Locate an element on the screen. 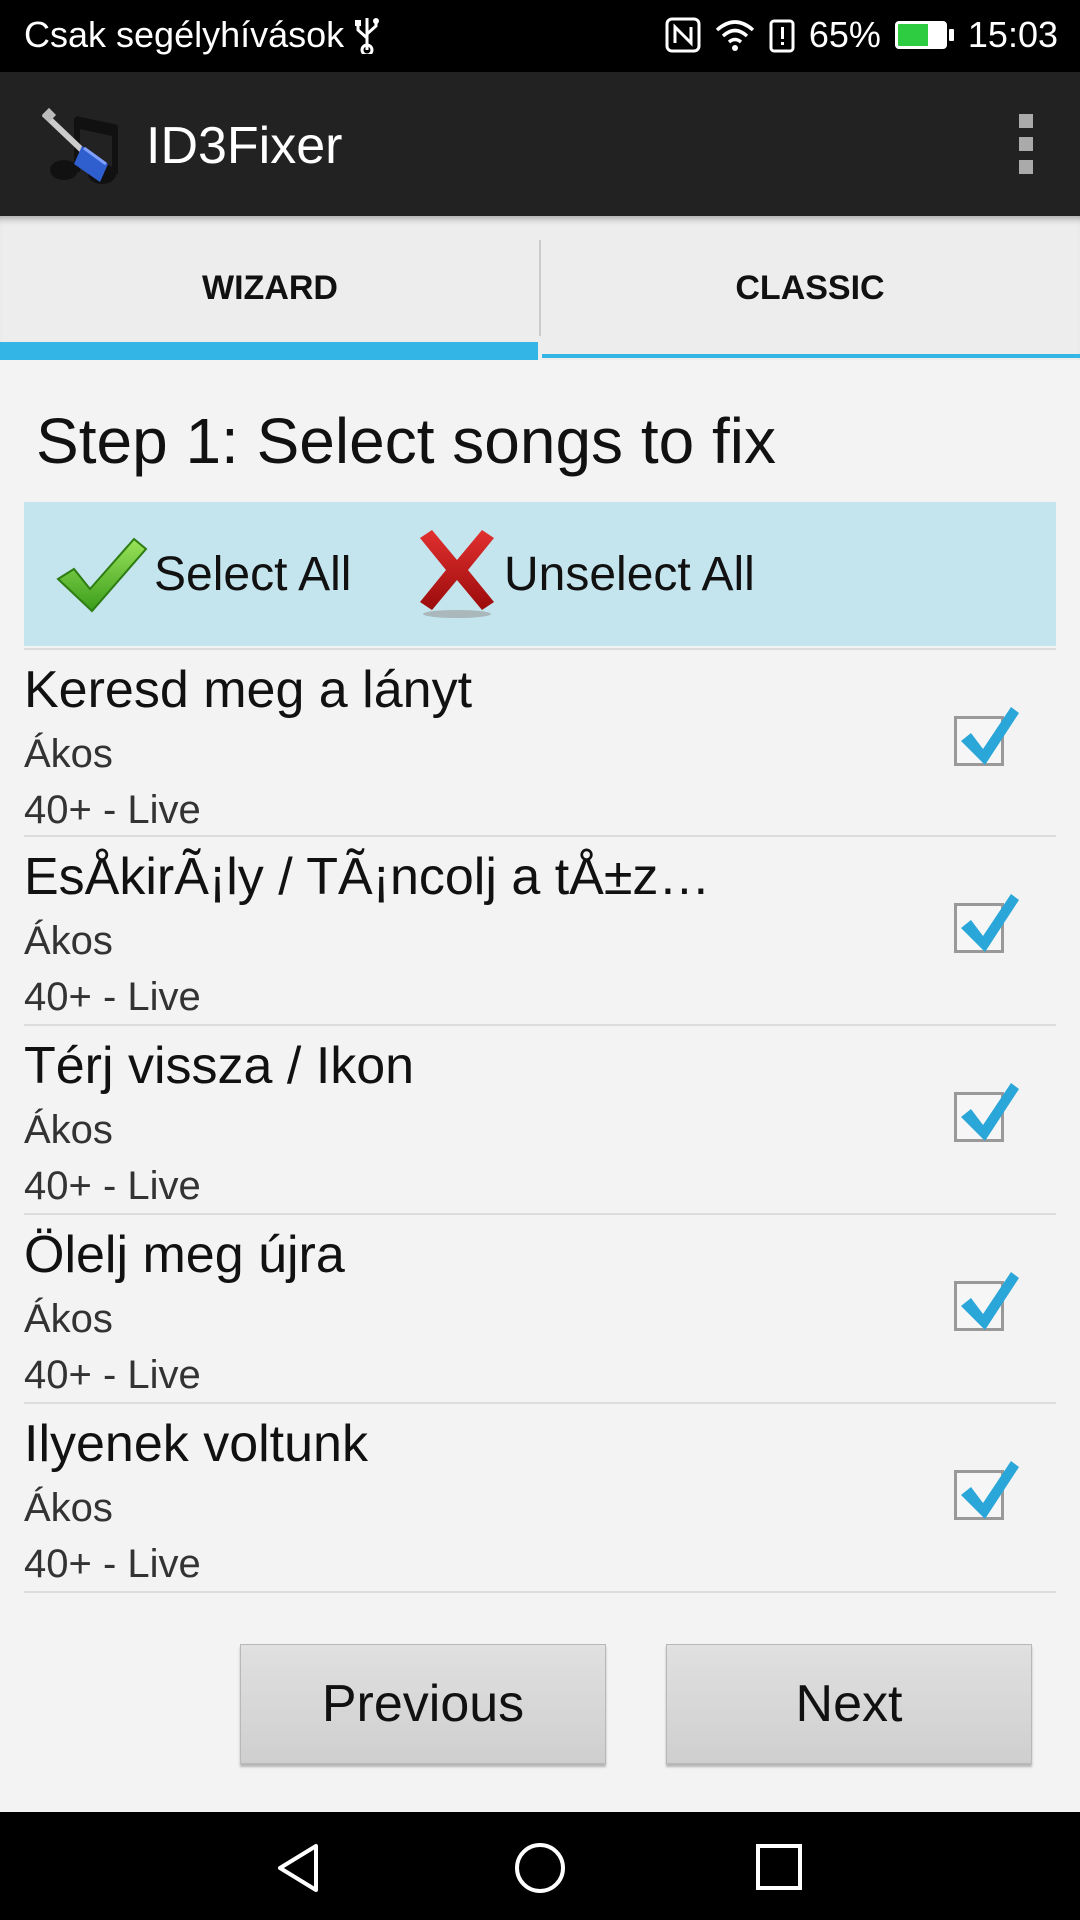 The width and height of the screenshot is (1080, 1920). select-toolbar: Select All Unselect All is located at coordinates (540, 574).